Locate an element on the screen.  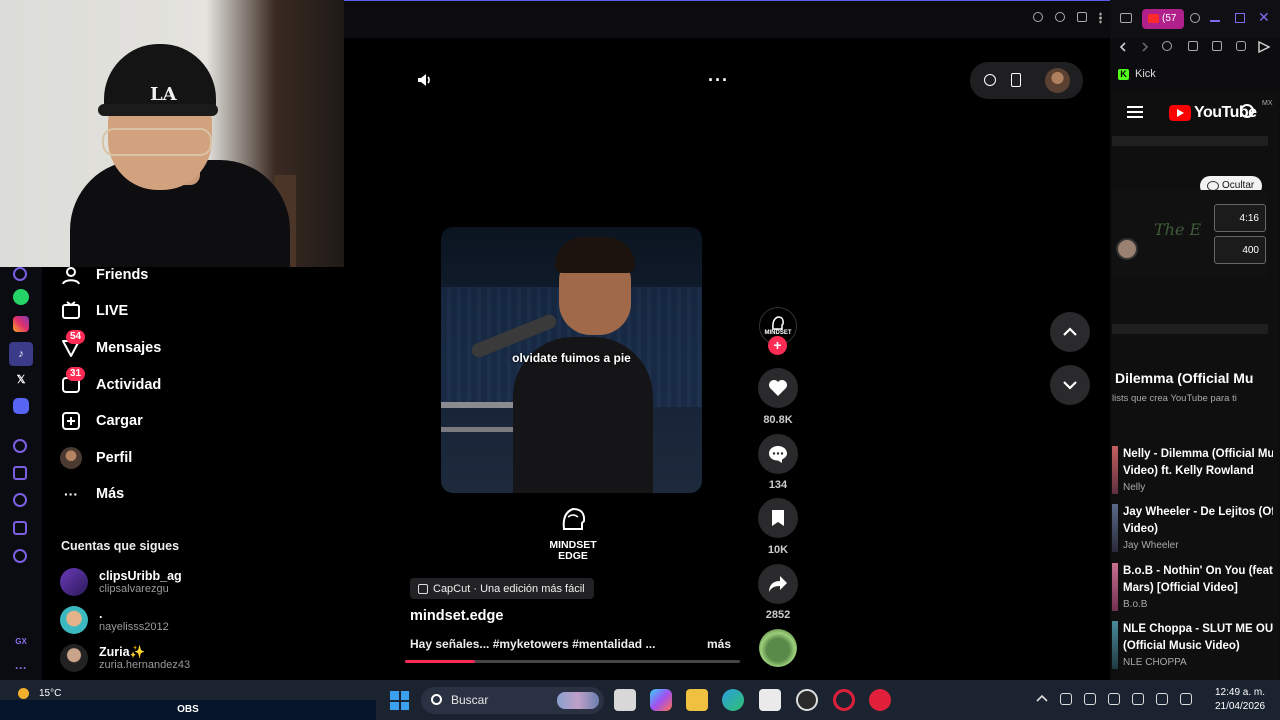
screen-icon is located at coordinates (1126, 18).